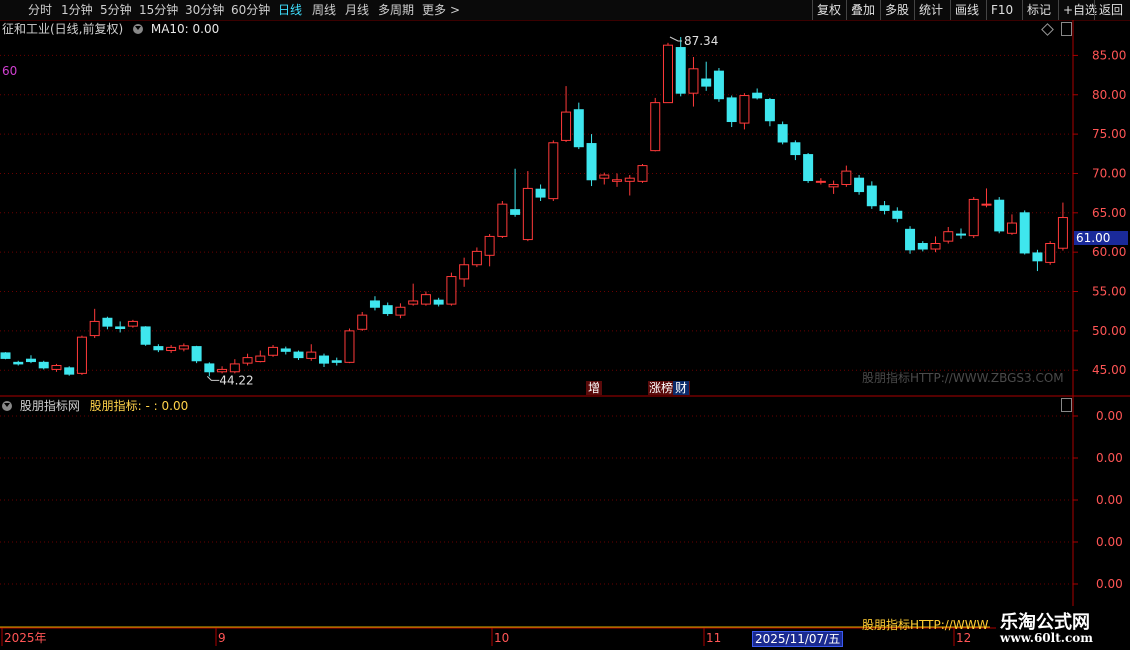 The height and width of the screenshot is (650, 1130). I want to click on y-tick-label: 60.00, so click(1109, 252).